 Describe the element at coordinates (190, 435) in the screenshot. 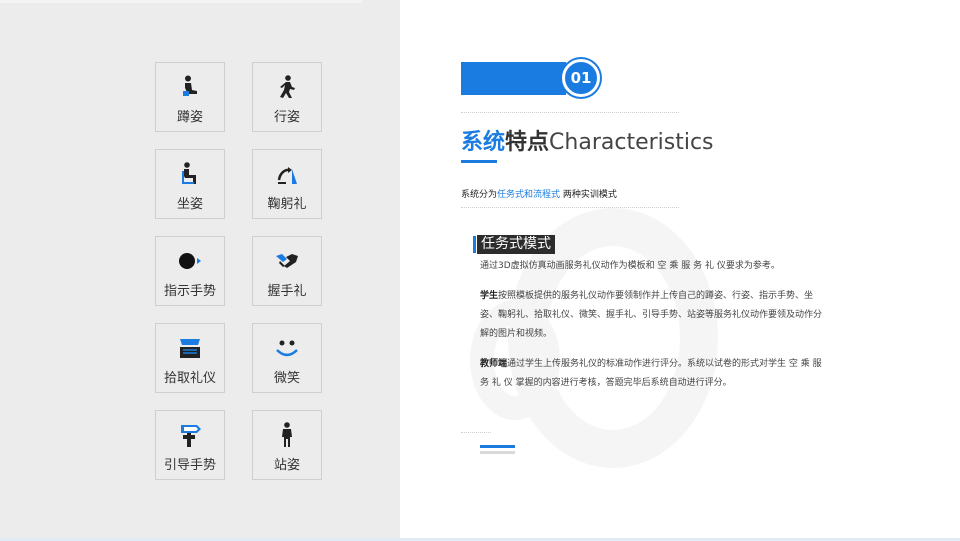

I see `signpost-icon` at that location.